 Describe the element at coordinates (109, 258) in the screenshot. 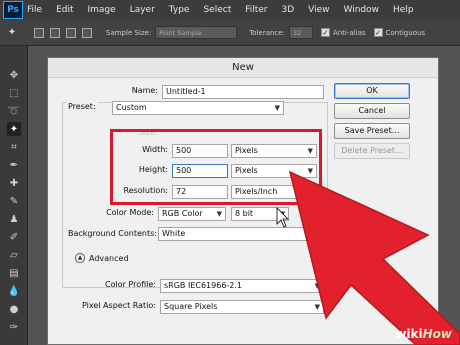

I see `advanced-label: Advanced` at that location.